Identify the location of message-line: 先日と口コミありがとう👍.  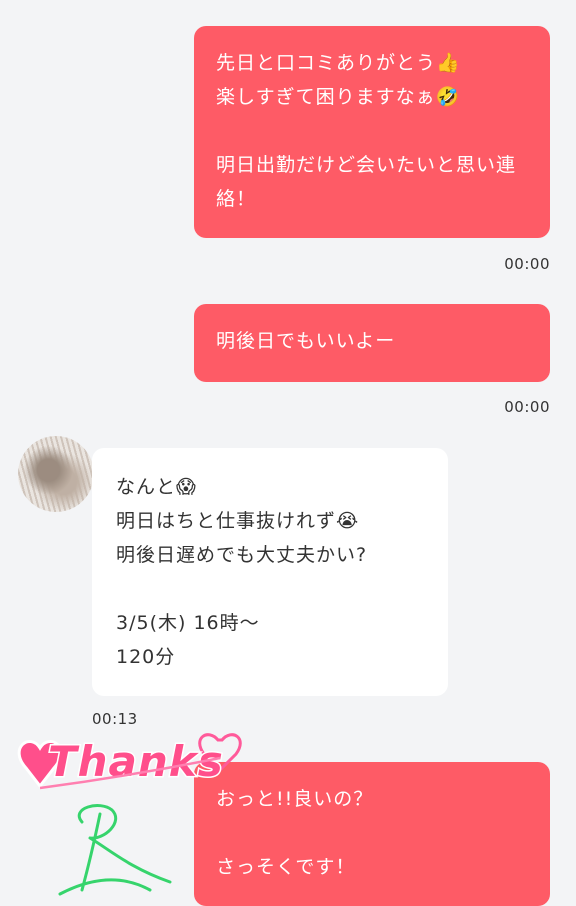
(338, 63).